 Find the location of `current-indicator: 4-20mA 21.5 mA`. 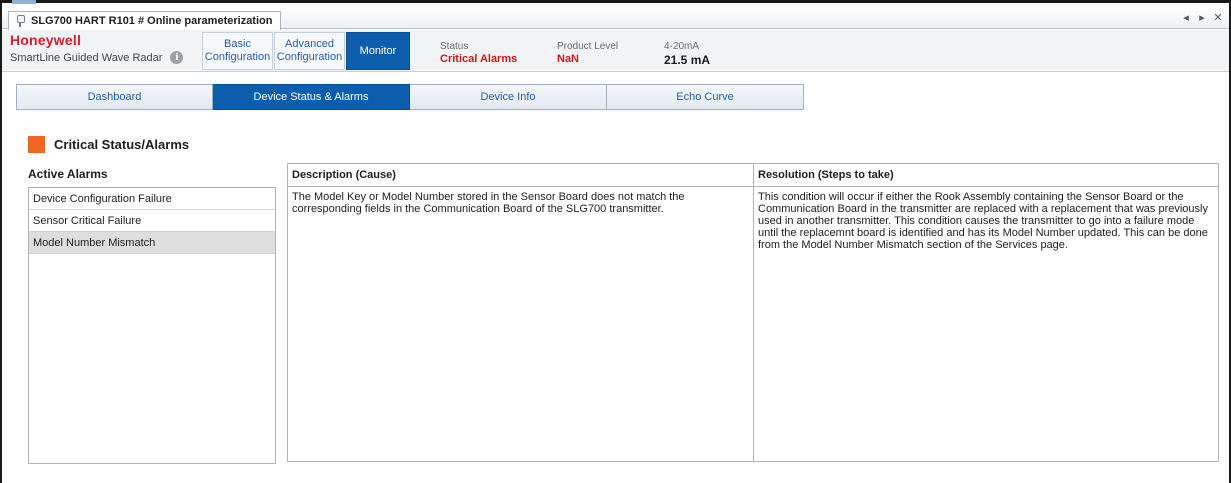

current-indicator: 4-20mA 21.5 mA is located at coordinates (687, 54).